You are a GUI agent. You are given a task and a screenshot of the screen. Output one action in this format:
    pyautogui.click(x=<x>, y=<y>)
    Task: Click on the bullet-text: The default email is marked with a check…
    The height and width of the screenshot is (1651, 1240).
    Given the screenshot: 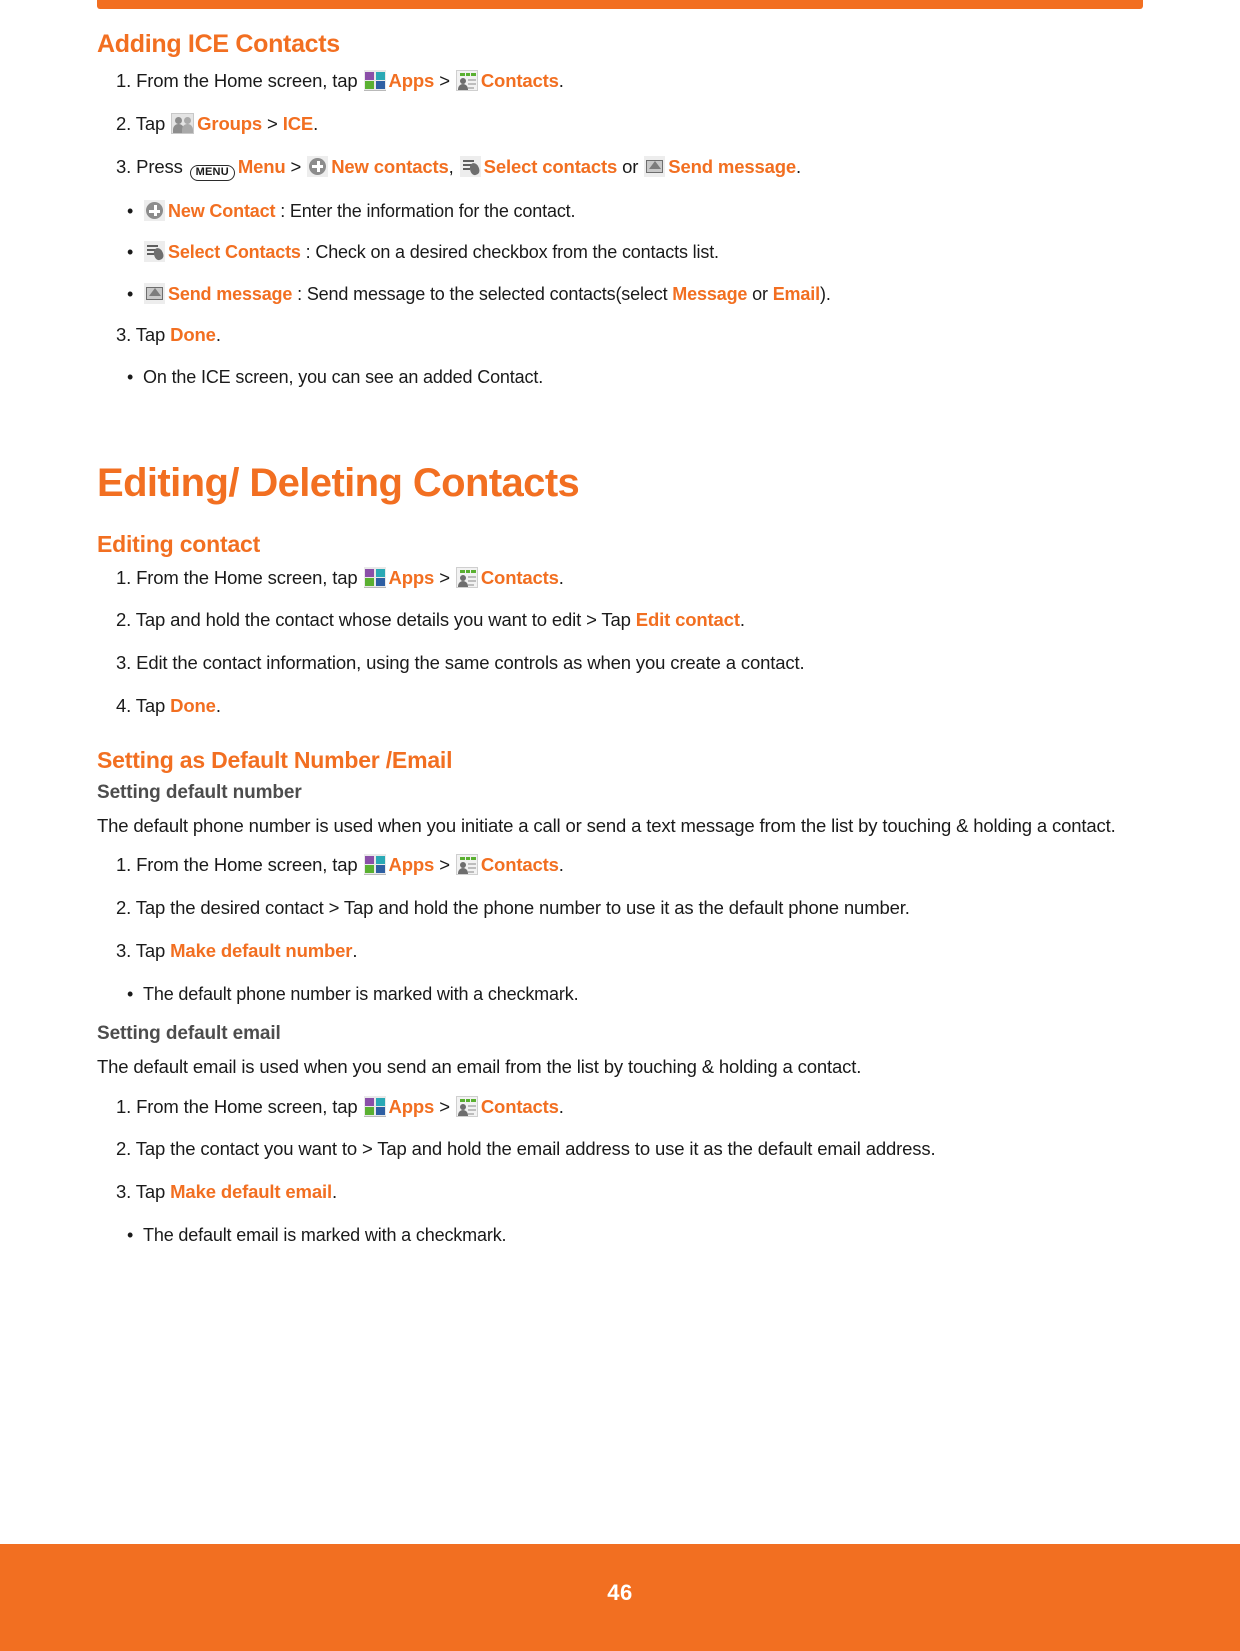 What is the action you would take?
    pyautogui.click(x=325, y=1234)
    